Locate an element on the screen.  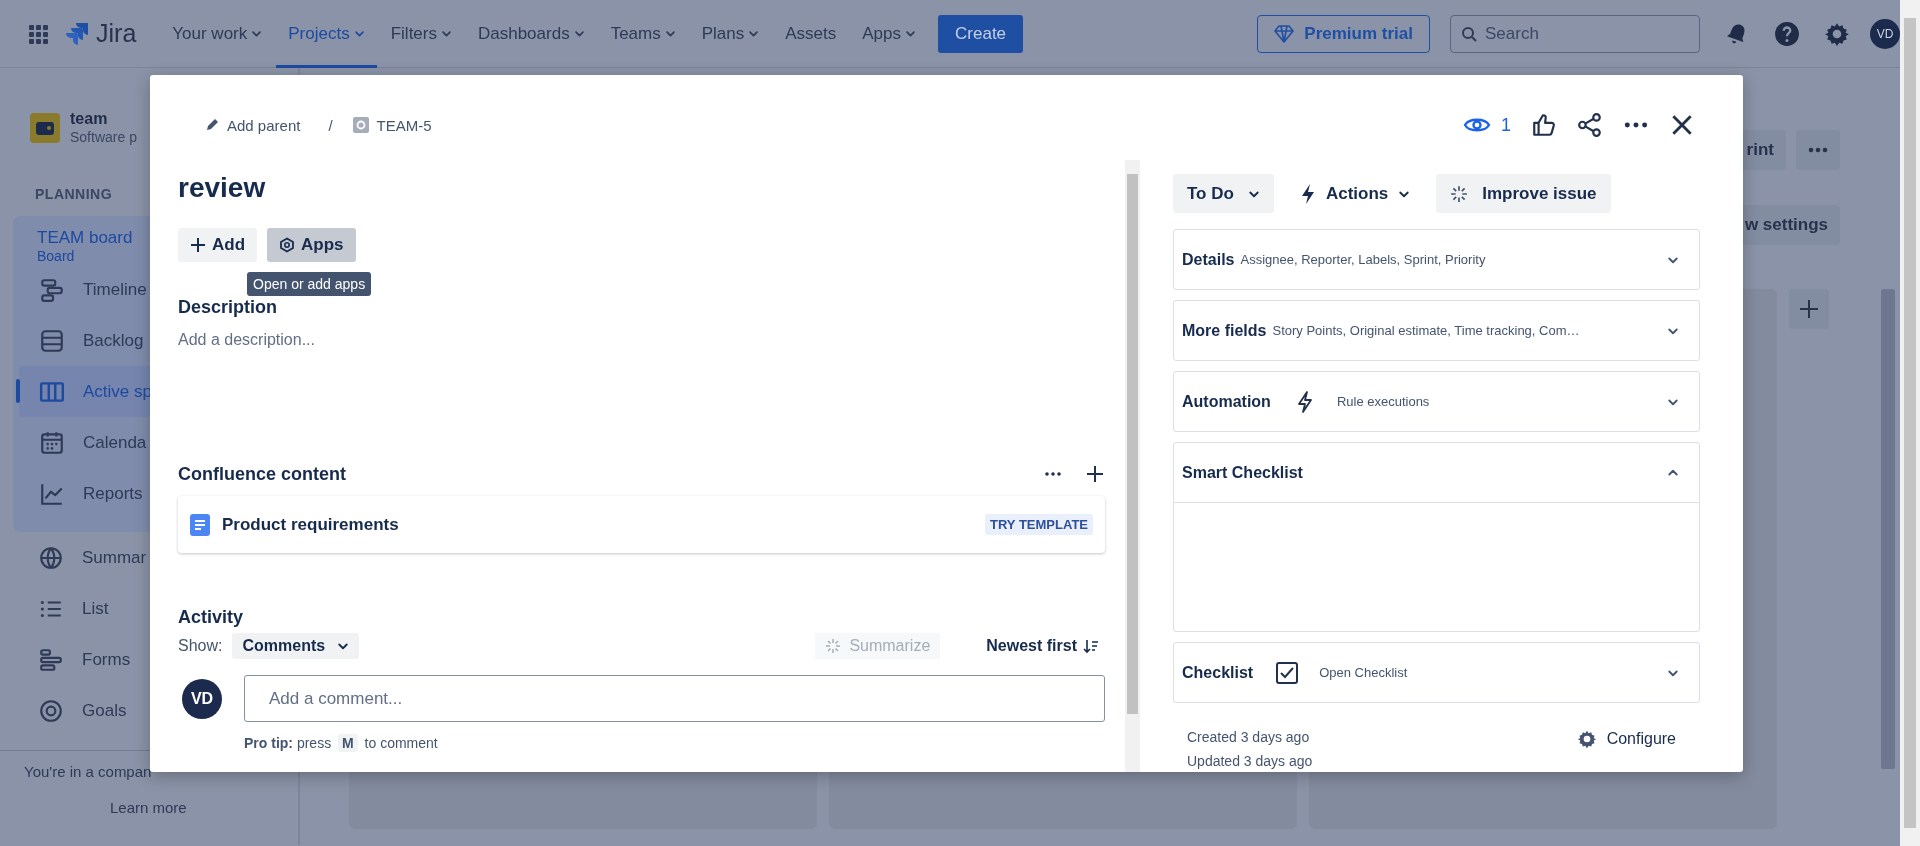
section-heading: Description is located at coordinates (228, 307).